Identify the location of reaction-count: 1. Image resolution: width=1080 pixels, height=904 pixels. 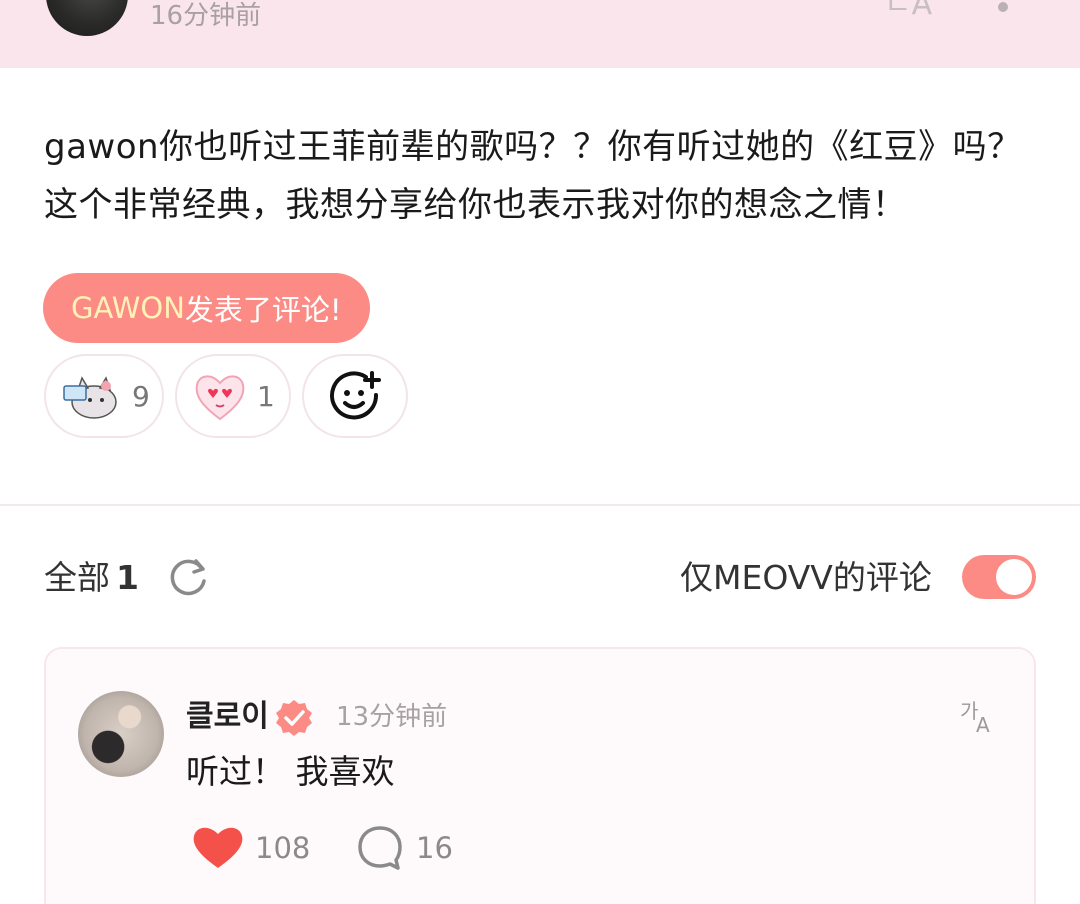
(266, 396).